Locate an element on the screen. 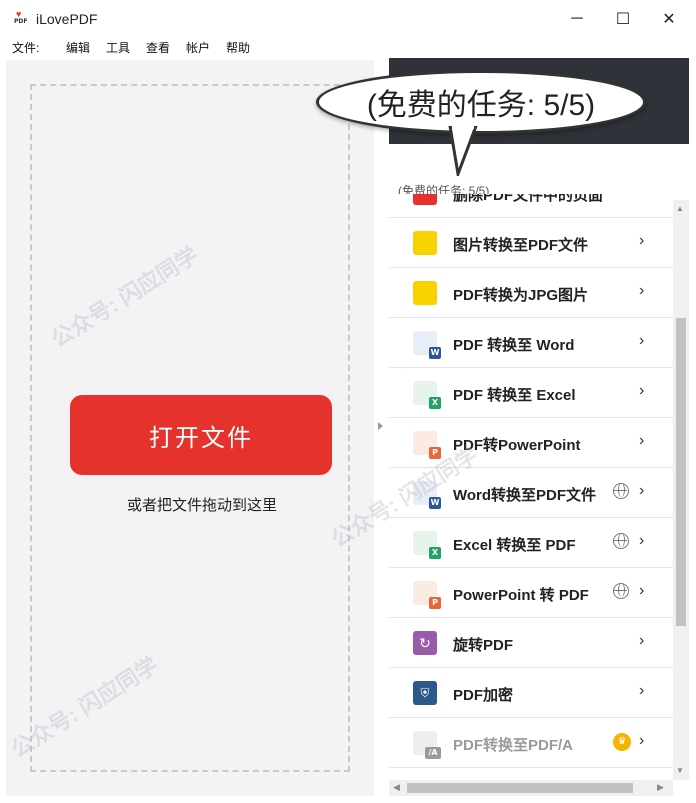 This screenshot has width=696, height=803. open-file-button: 打开文件 is located at coordinates (201, 435).